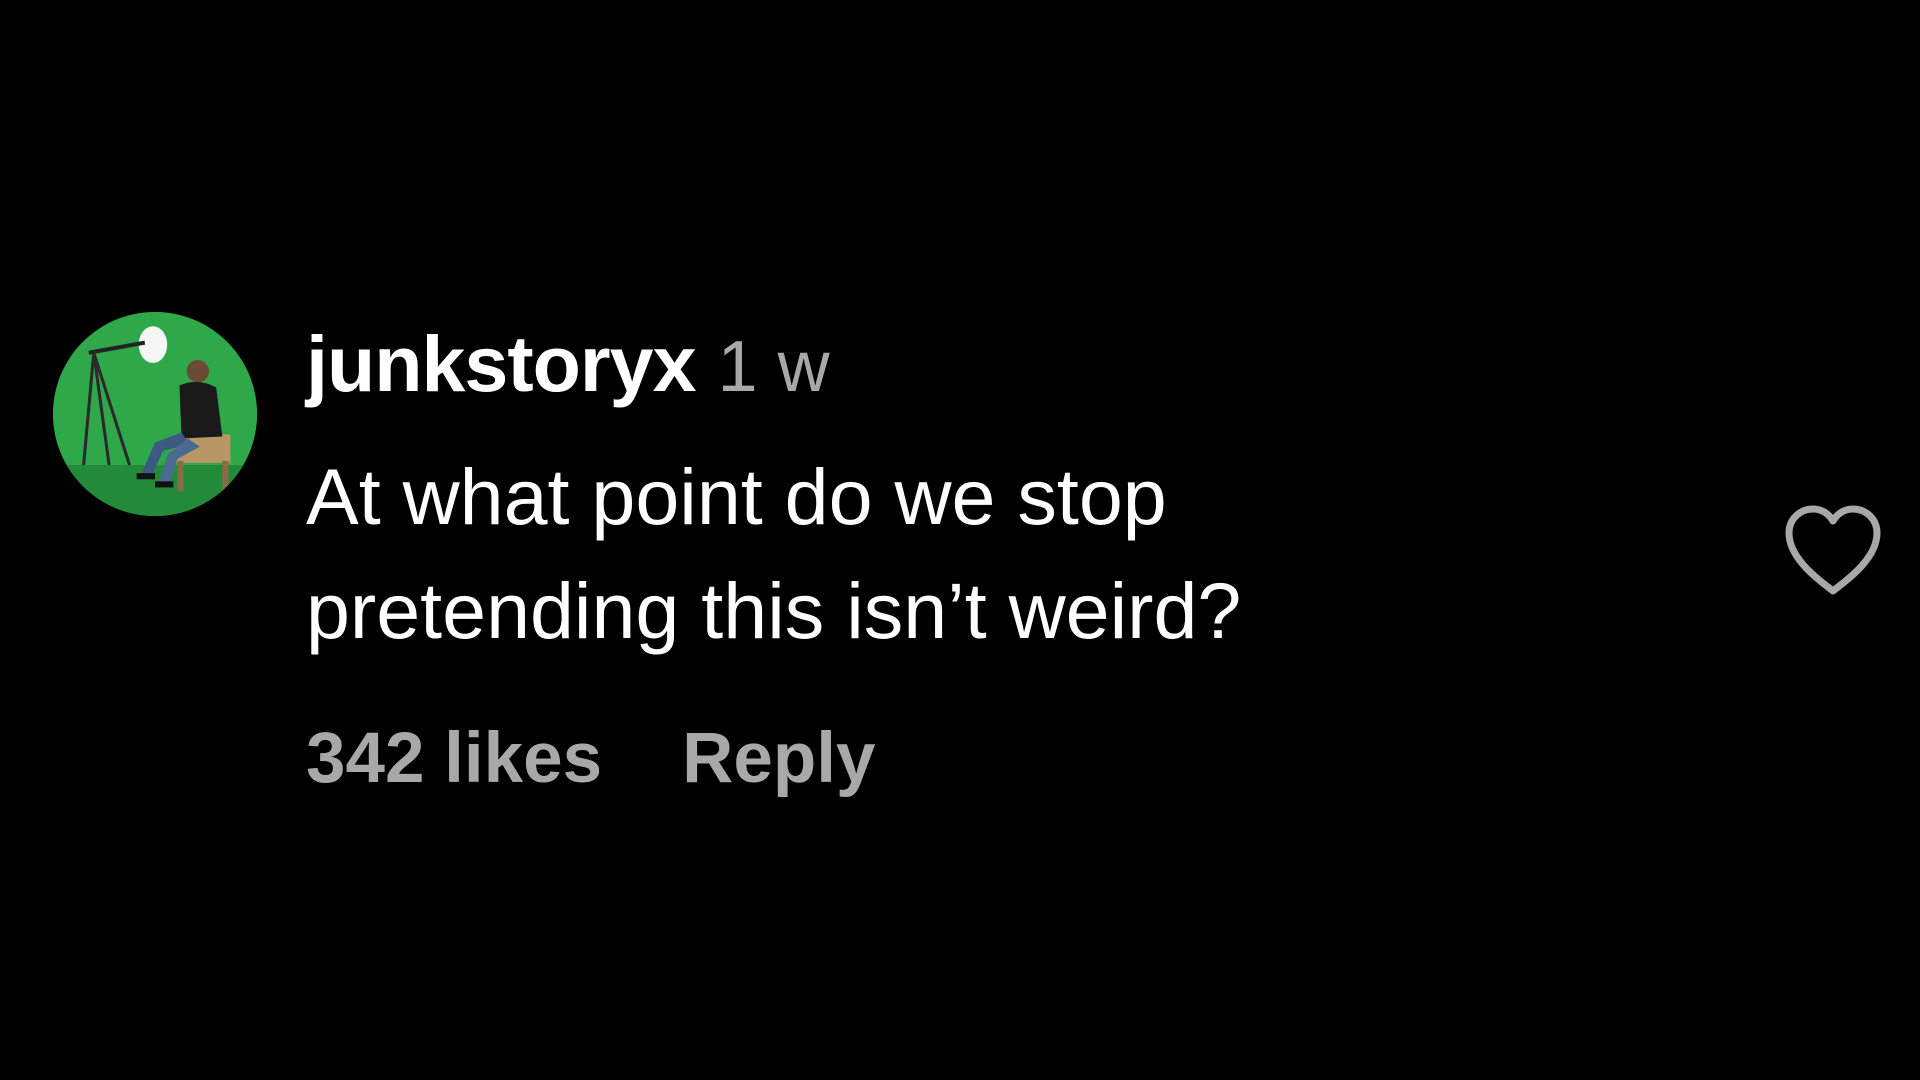 The width and height of the screenshot is (1920, 1080). I want to click on comment-text-line-2: pretending this isn’t weird?, so click(774, 610).